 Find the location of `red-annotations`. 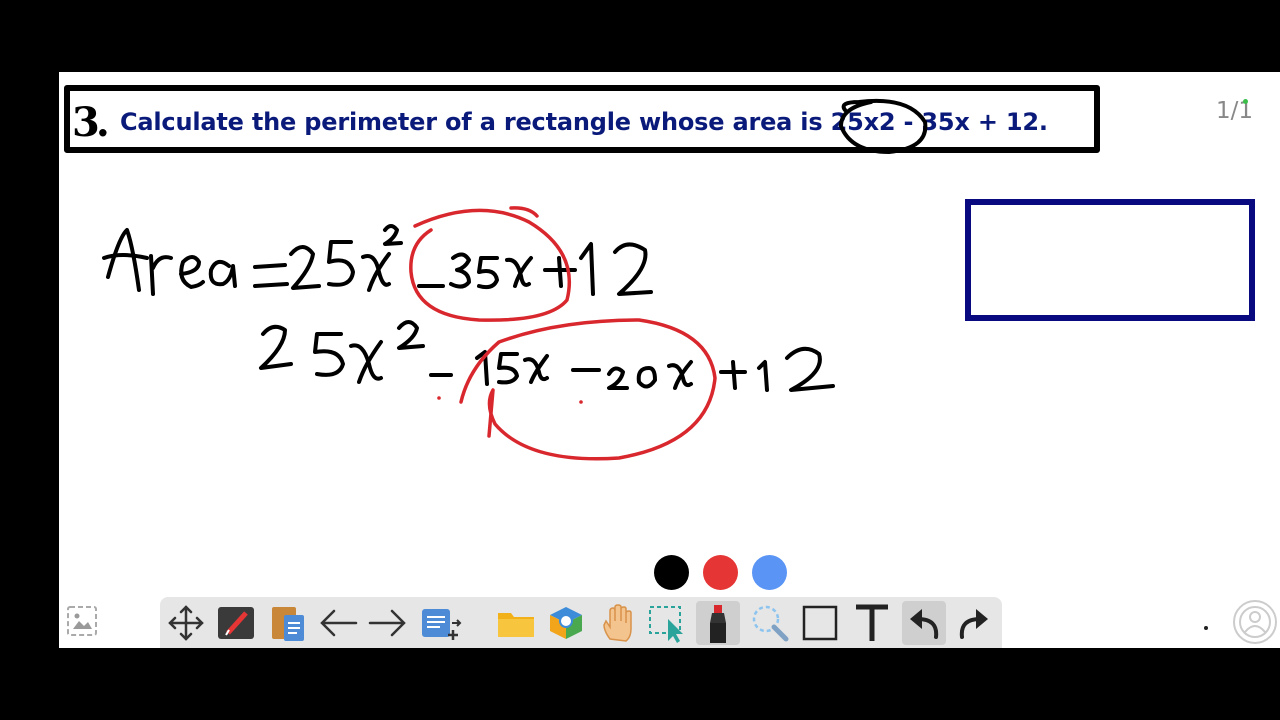

red-annotations is located at coordinates (563, 333).